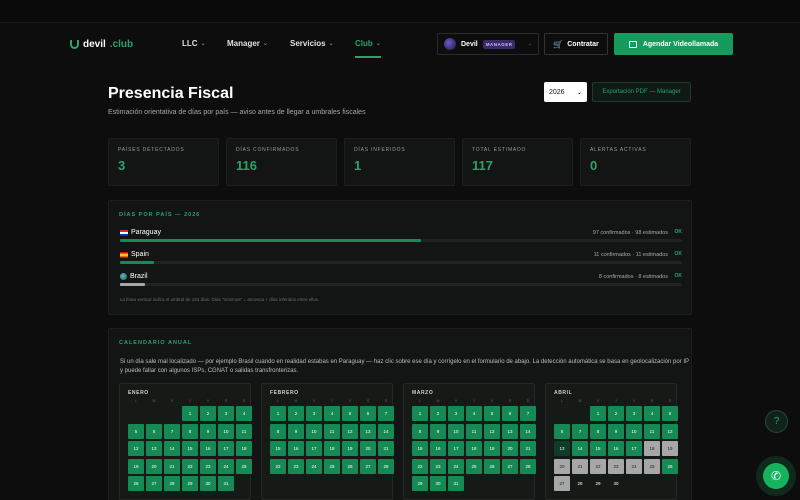  I want to click on user-menu: Devil MANAGER ⌄, so click(488, 44).